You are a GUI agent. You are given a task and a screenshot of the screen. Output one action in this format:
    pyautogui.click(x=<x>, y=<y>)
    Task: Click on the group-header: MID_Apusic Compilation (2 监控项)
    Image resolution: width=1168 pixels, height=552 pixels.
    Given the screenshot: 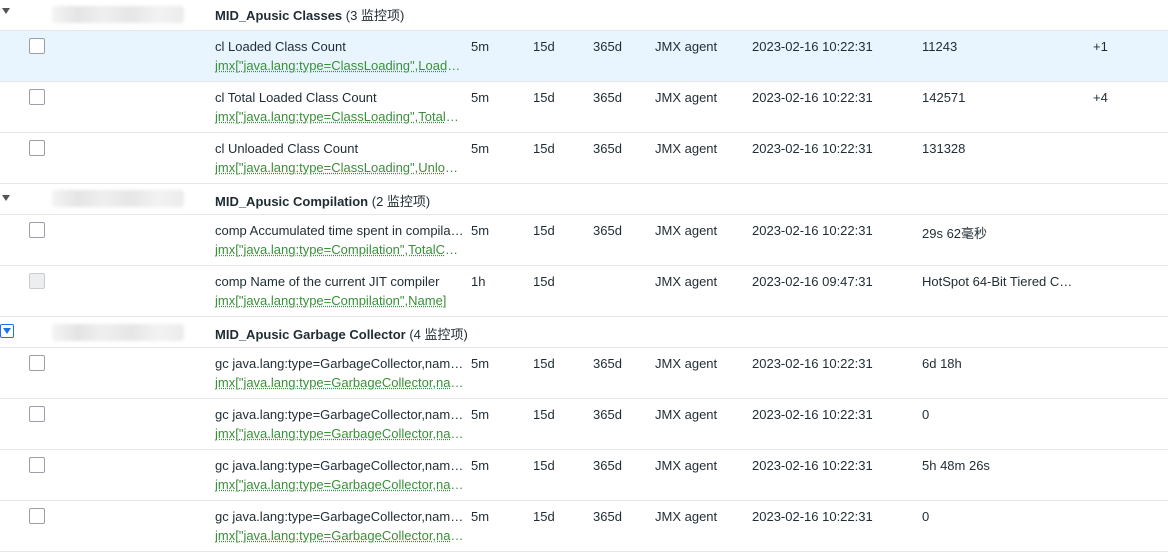 What is the action you would take?
    pyautogui.click(x=584, y=199)
    